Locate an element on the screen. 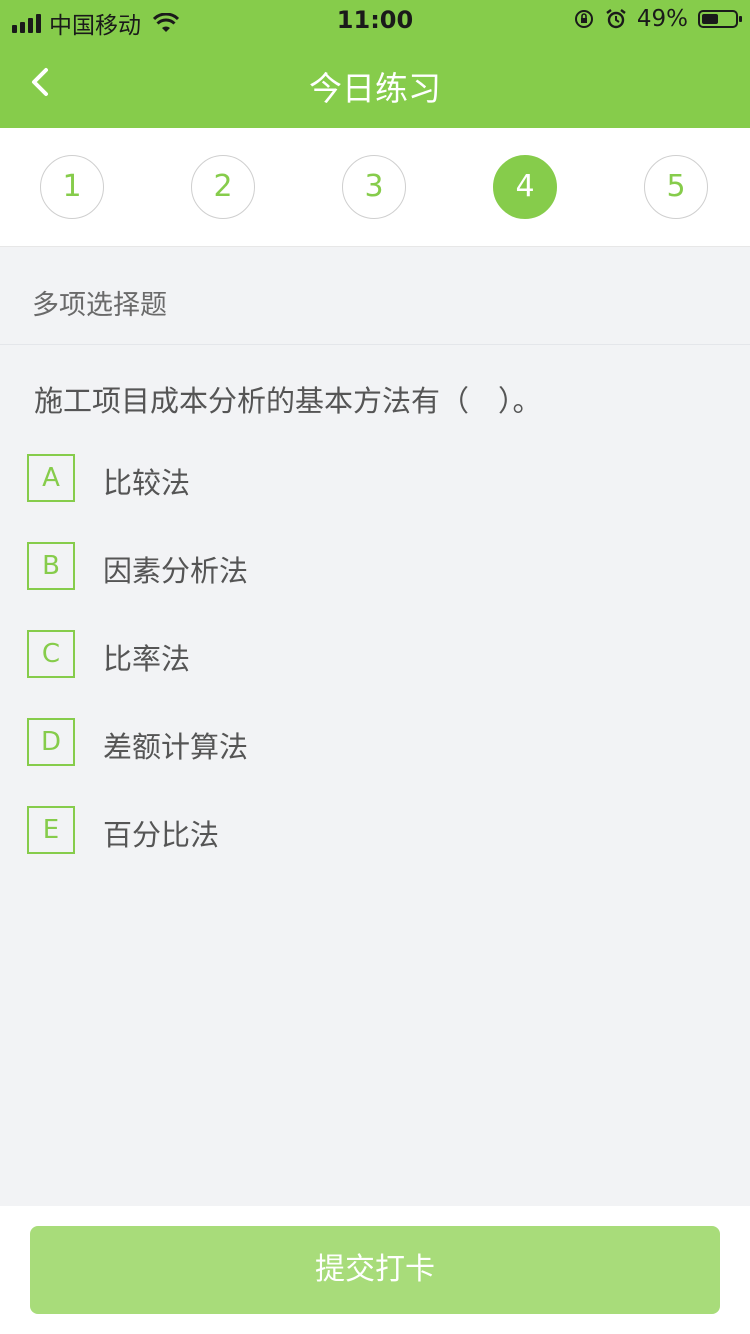 Image resolution: width=750 pixels, height=1334 pixels. question-type-section: 多项选择题 is located at coordinates (375, 296).